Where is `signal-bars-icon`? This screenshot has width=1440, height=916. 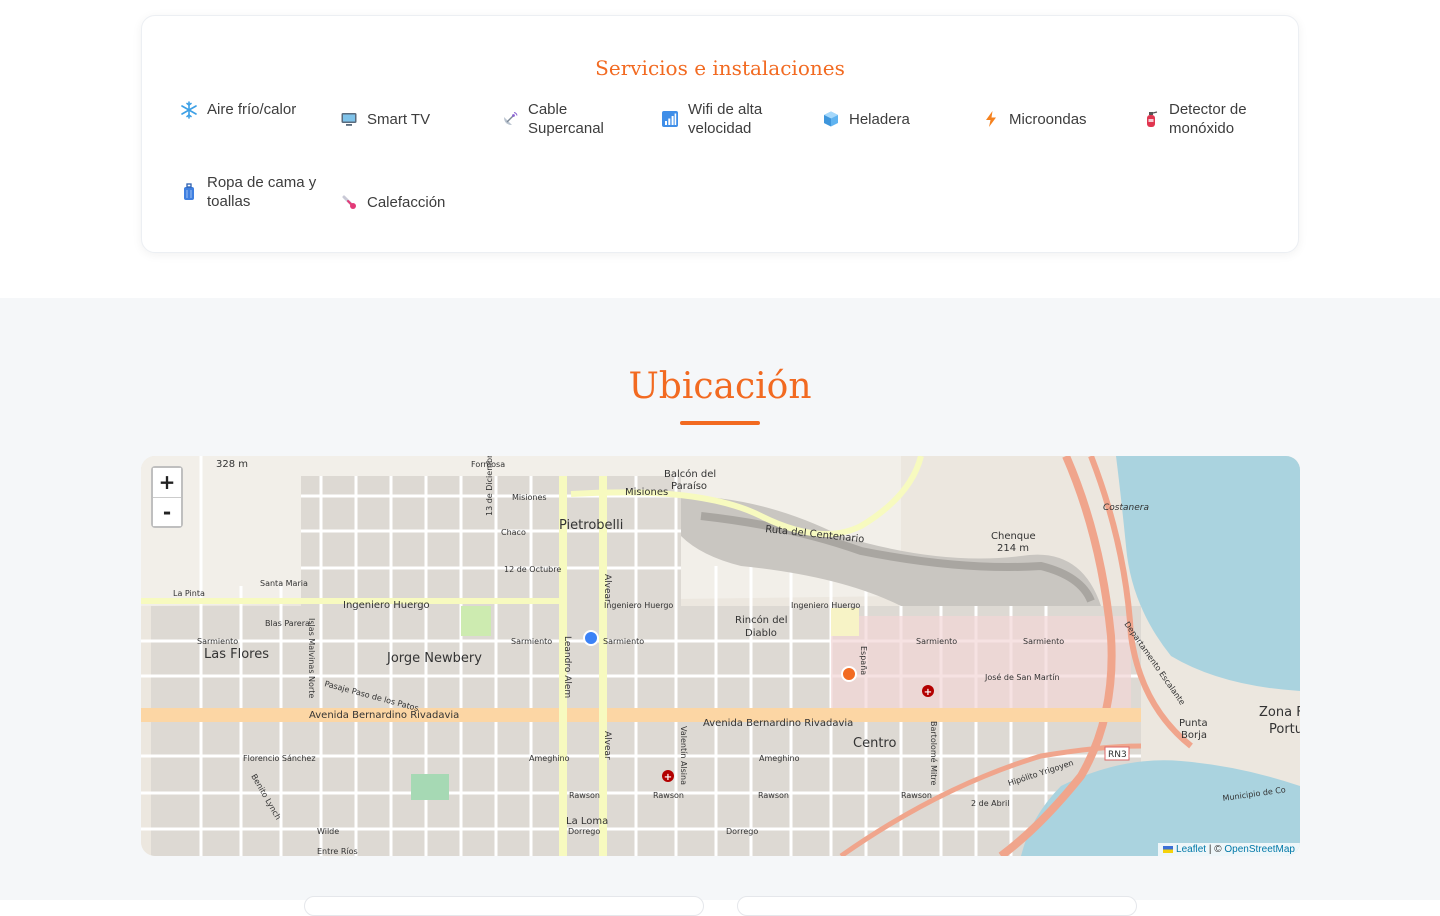
signal-bars-icon is located at coordinates (670, 119).